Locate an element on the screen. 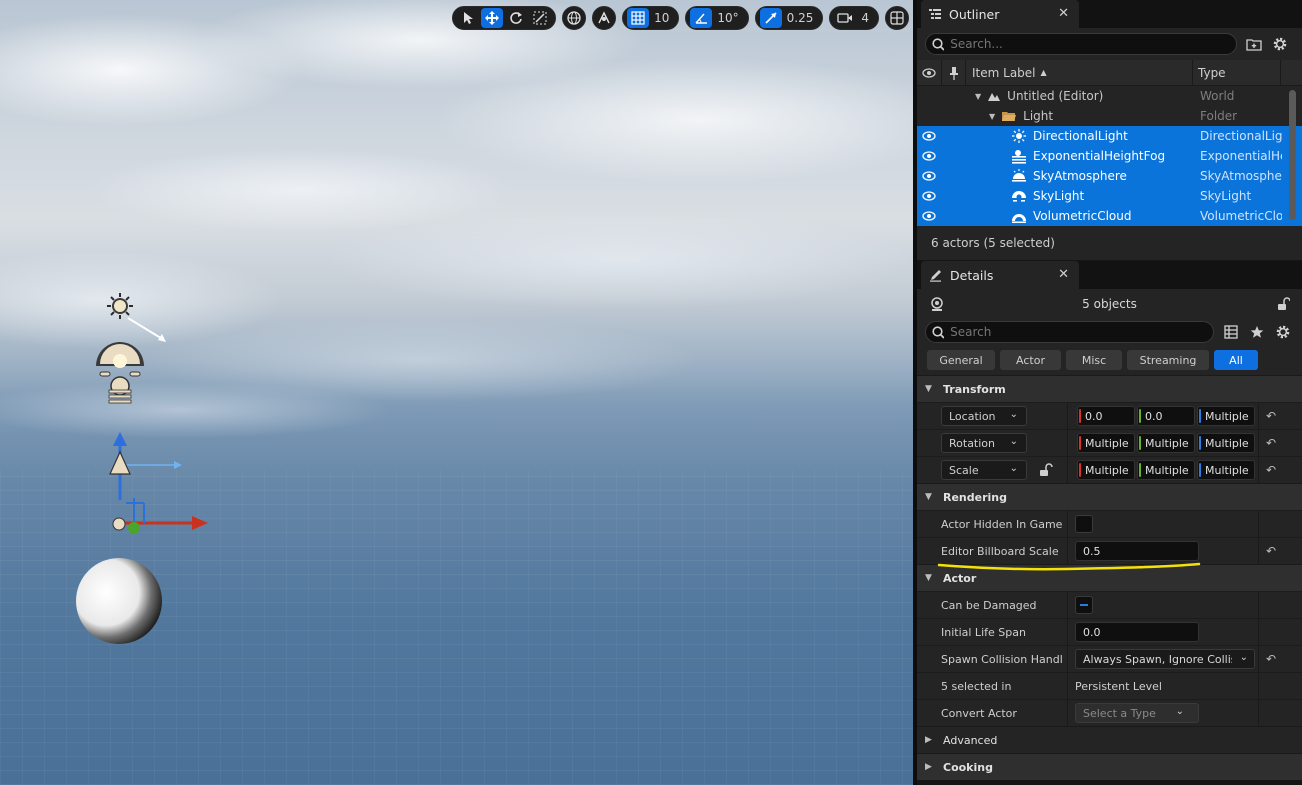  details-search-box is located at coordinates (1069, 332).